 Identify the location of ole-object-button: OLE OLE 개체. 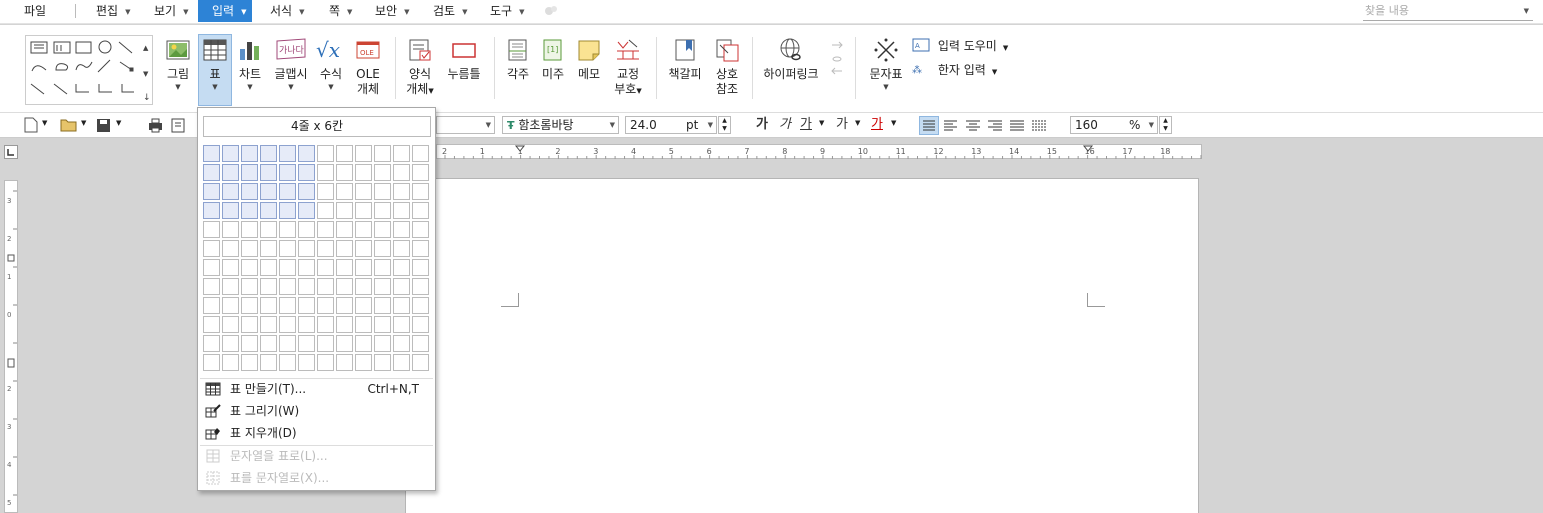
(368, 66).